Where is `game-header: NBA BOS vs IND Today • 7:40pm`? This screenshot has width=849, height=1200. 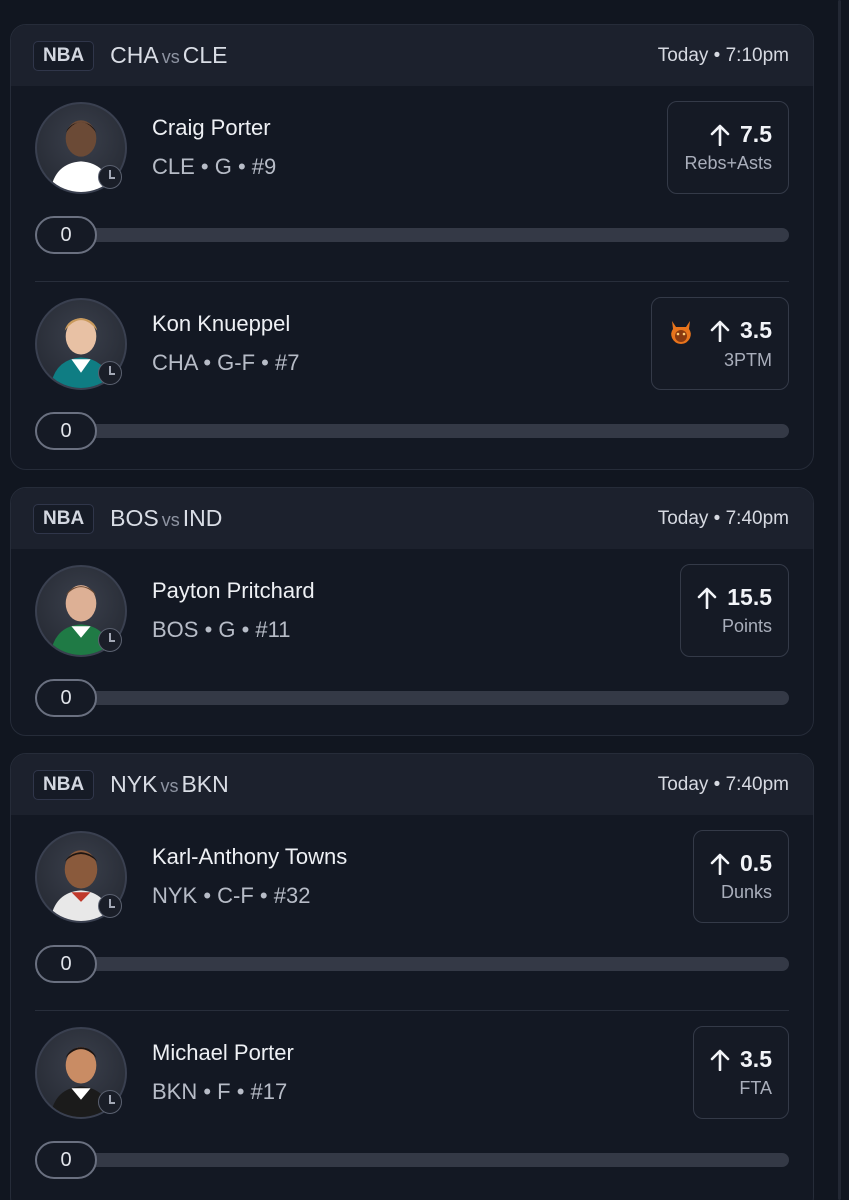
game-header: NBA BOS vs IND Today • 7:40pm is located at coordinates (412, 518).